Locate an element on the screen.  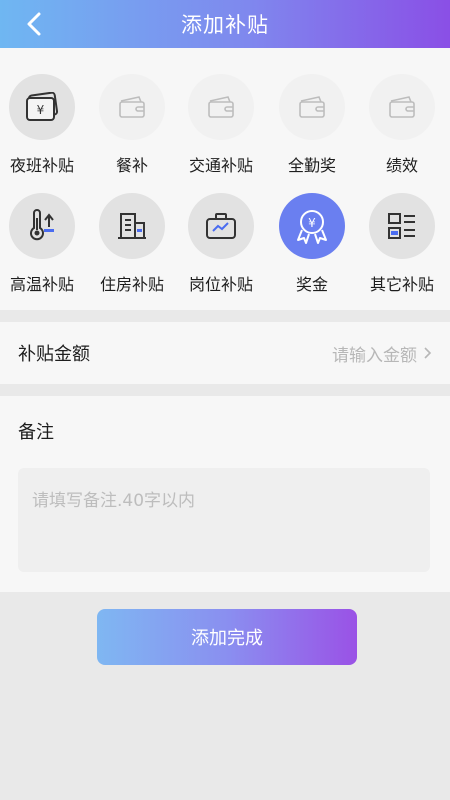
allowance-label: 全勤奖 is located at coordinates (311, 165).